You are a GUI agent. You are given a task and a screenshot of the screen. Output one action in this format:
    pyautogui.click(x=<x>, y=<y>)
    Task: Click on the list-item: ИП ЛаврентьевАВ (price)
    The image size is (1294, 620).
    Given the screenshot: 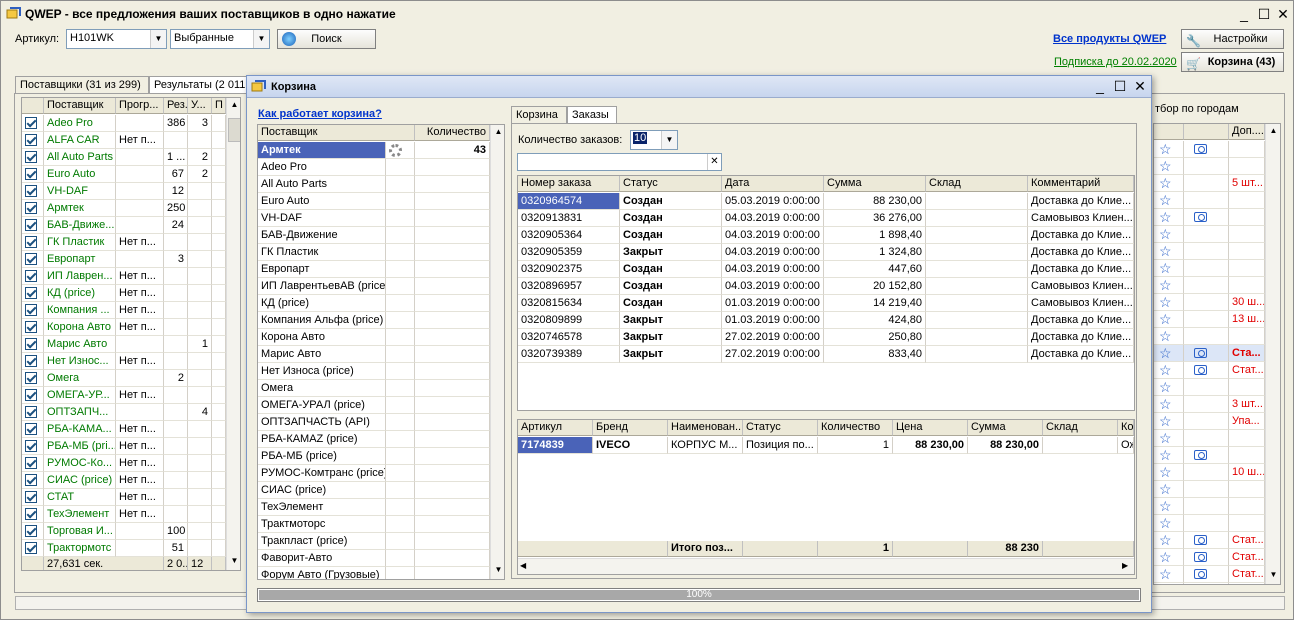 What is the action you would take?
    pyautogui.click(x=374, y=286)
    